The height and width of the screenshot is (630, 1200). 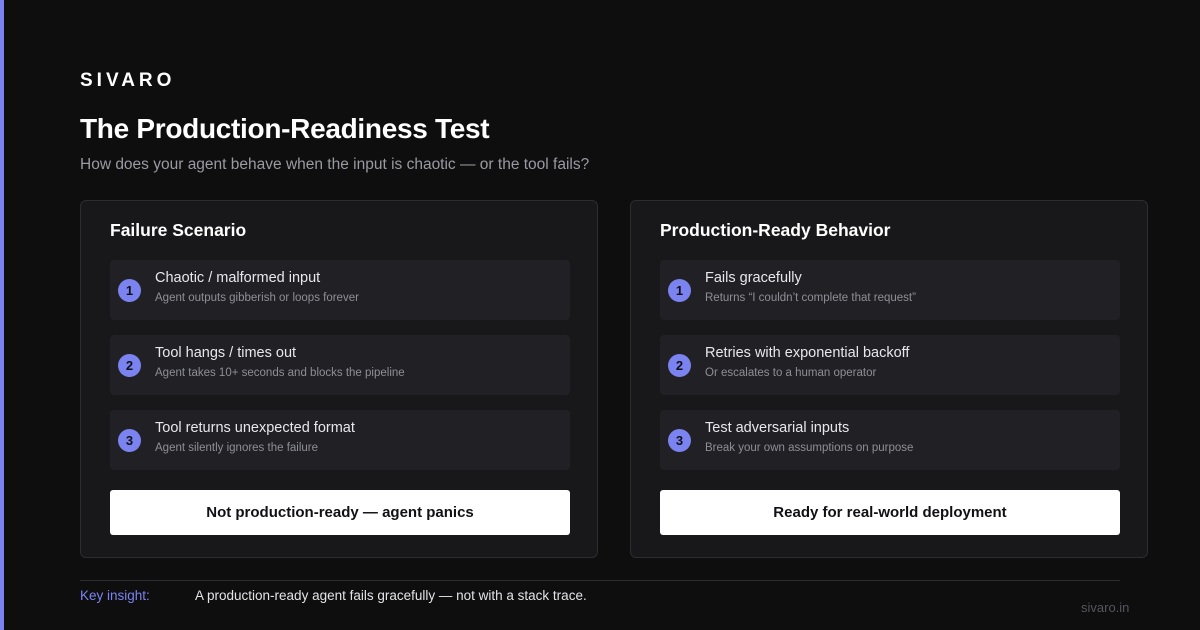 I want to click on panel-title: Production-Ready Behavior, so click(x=775, y=230).